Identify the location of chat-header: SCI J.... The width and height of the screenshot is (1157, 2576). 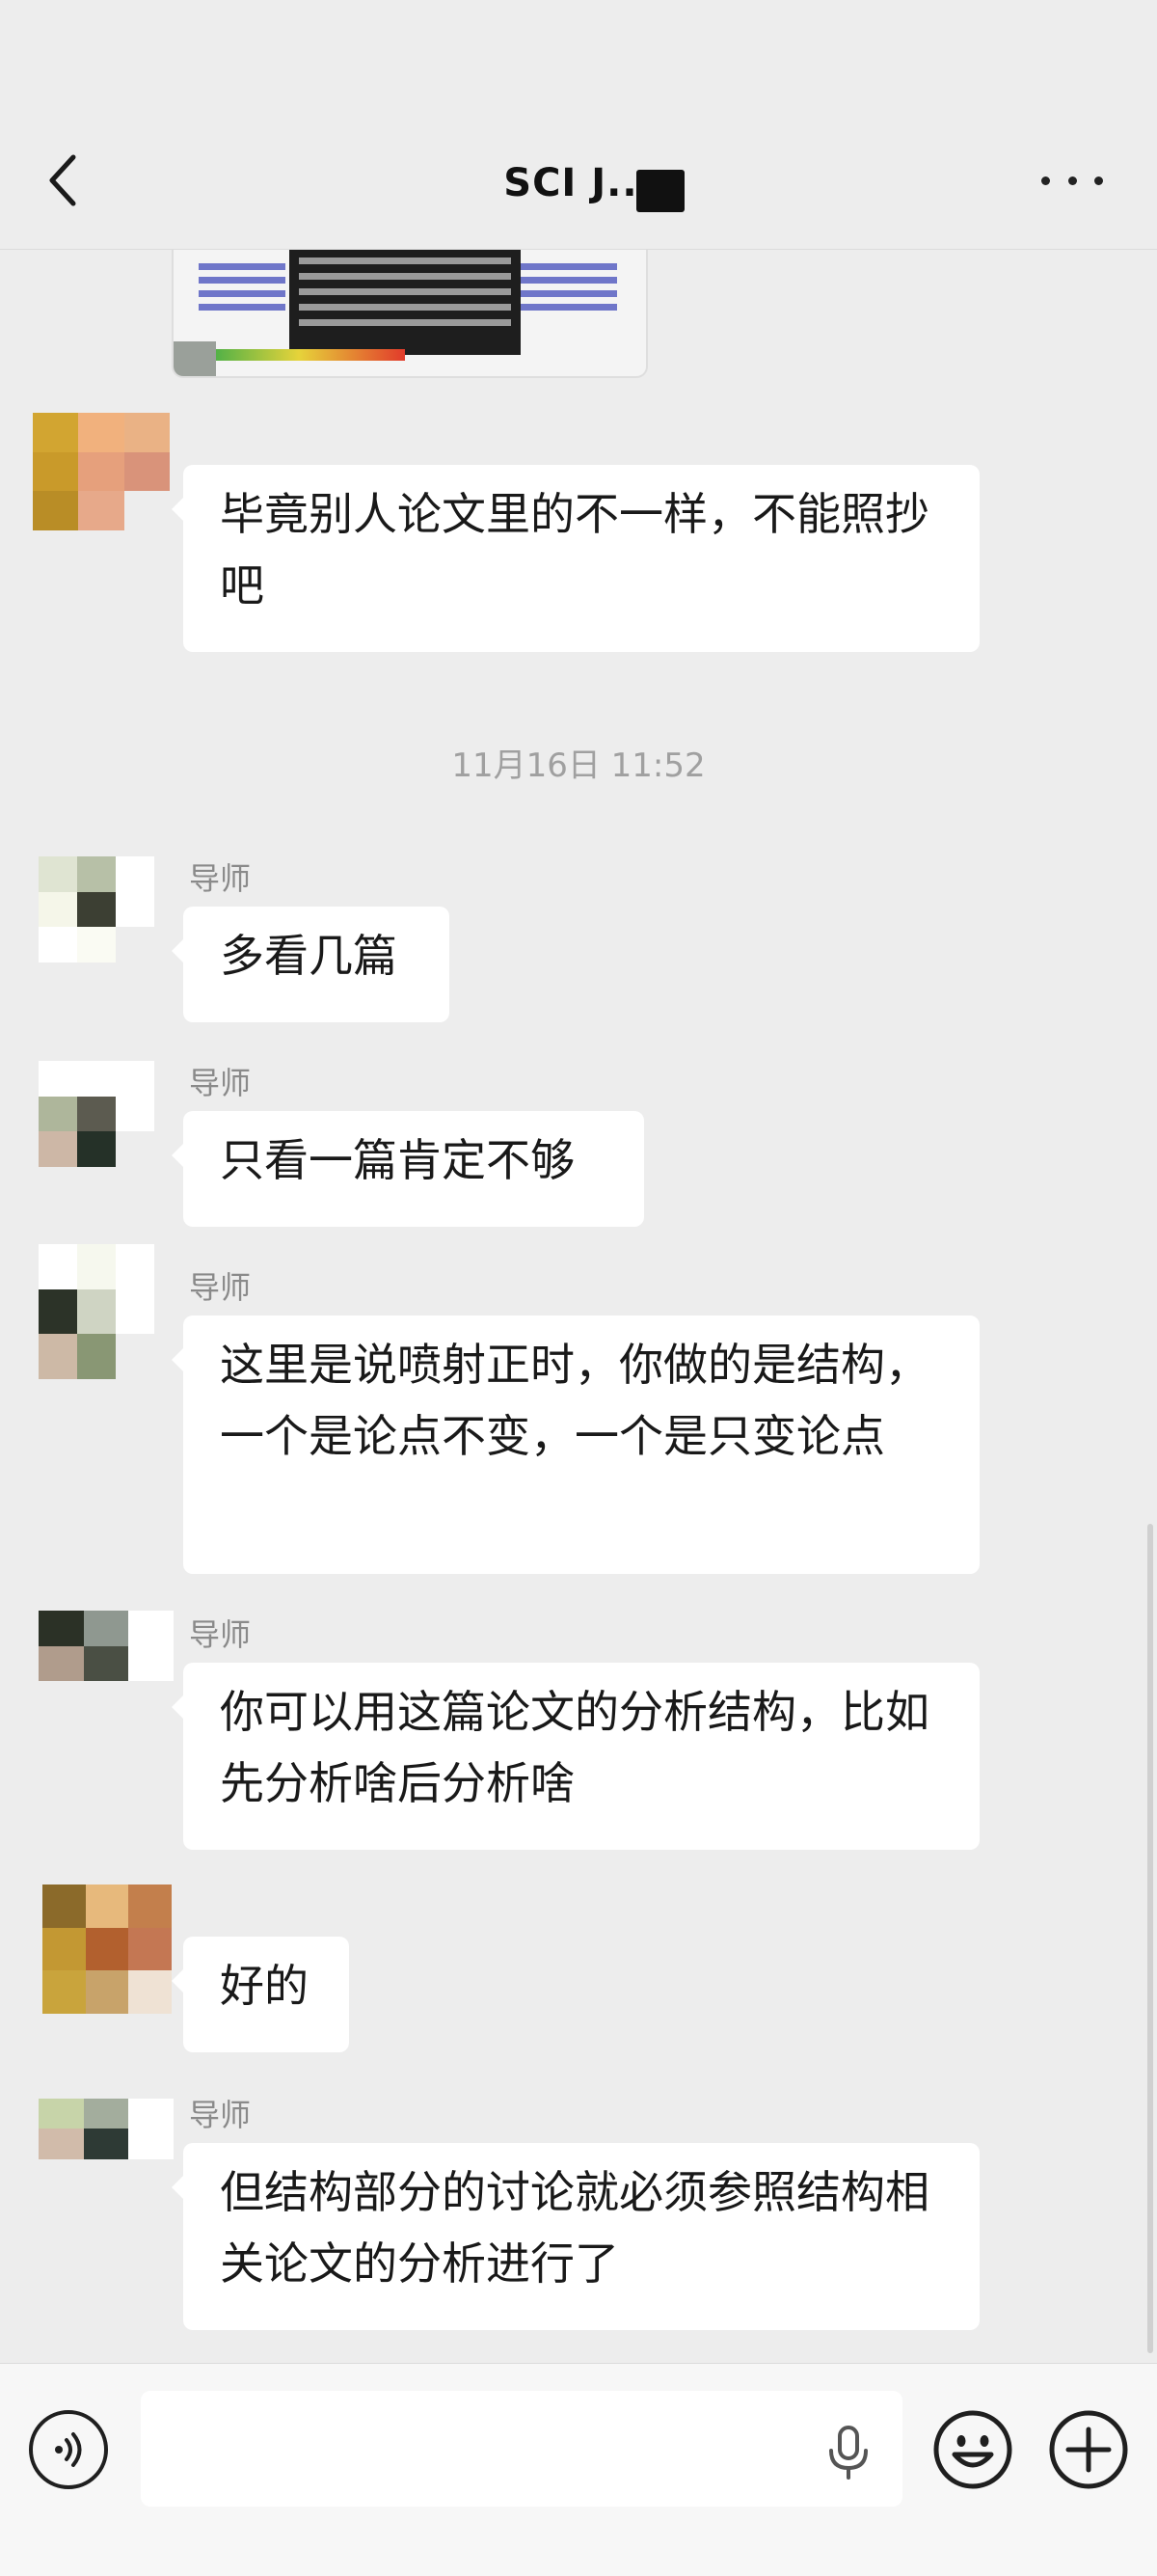
(578, 125).